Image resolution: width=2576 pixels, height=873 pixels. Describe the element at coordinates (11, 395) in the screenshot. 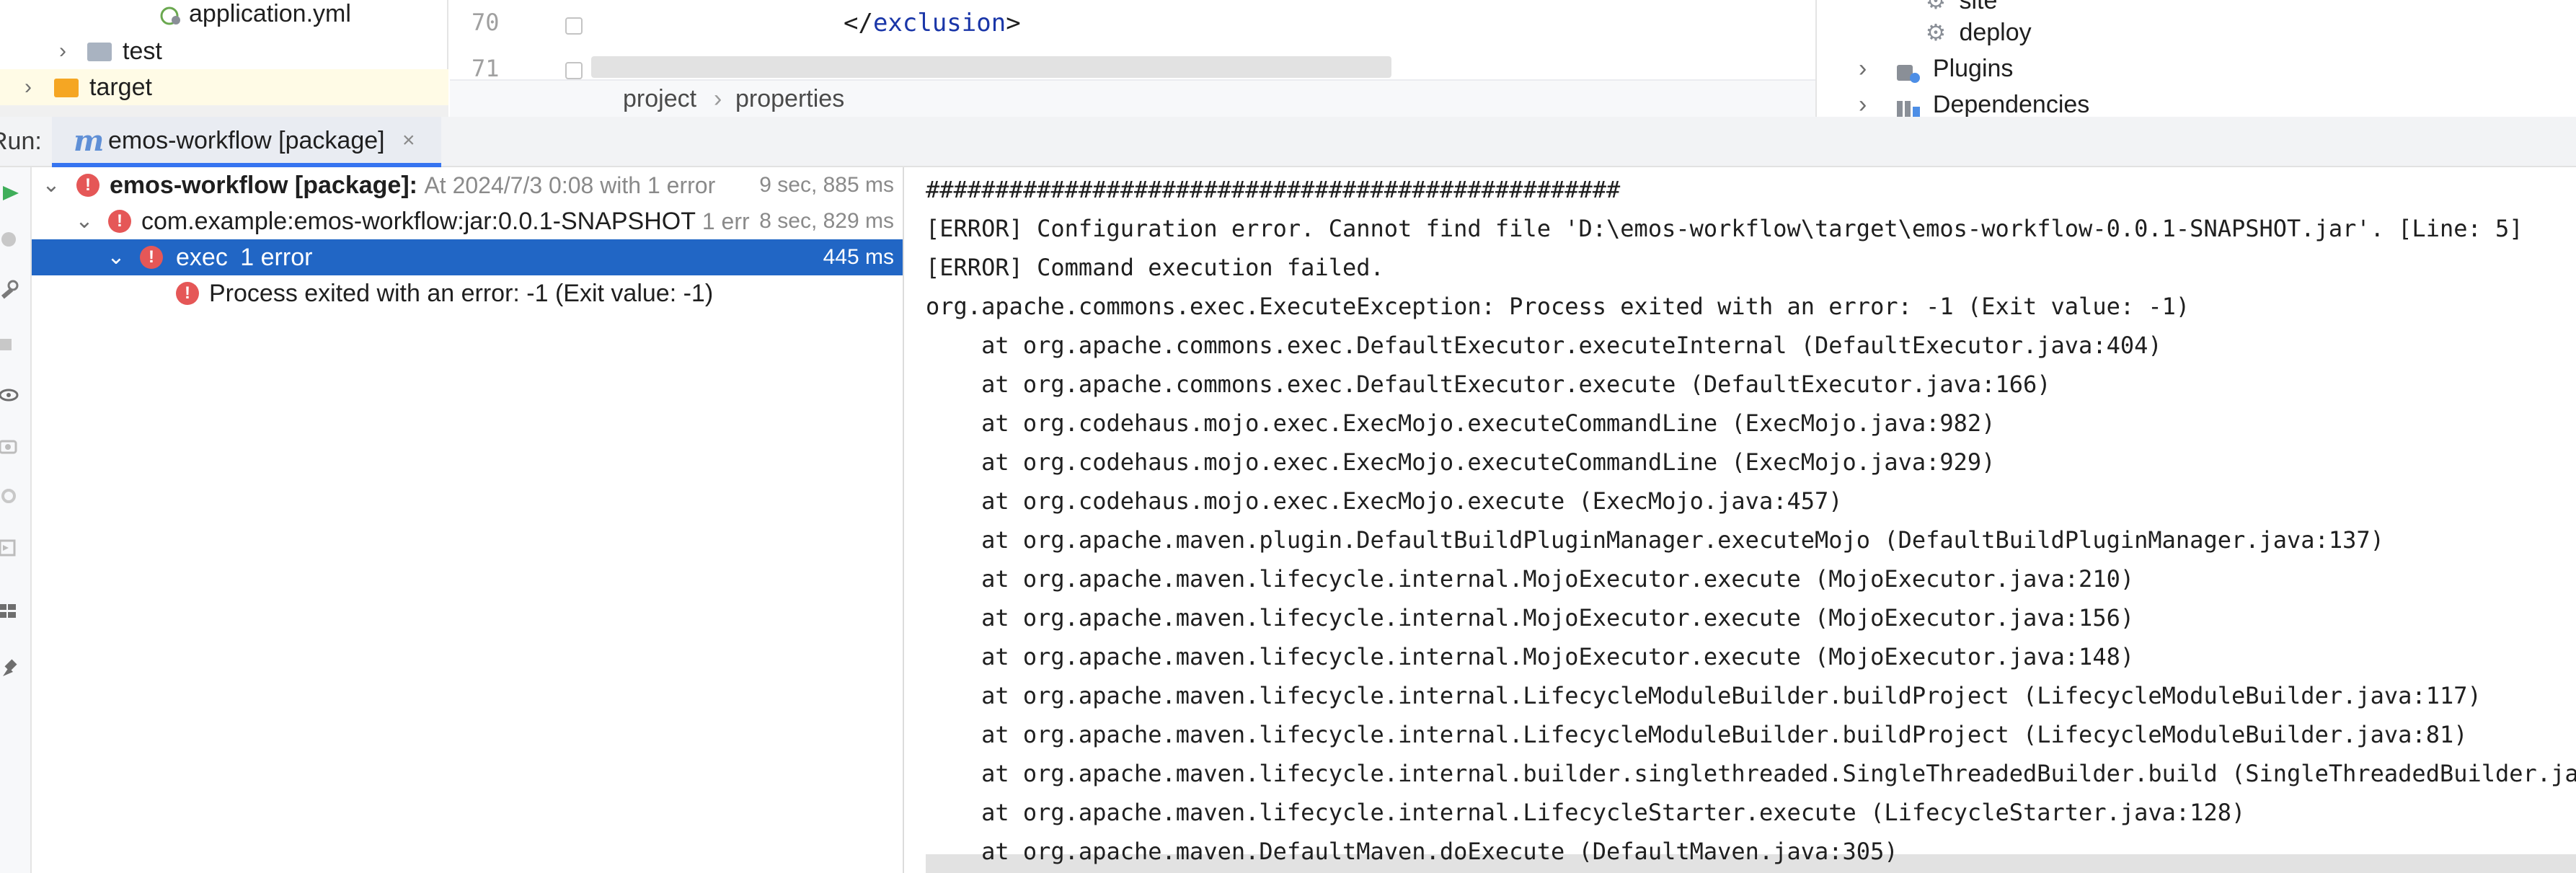

I see `eye-icon` at that location.